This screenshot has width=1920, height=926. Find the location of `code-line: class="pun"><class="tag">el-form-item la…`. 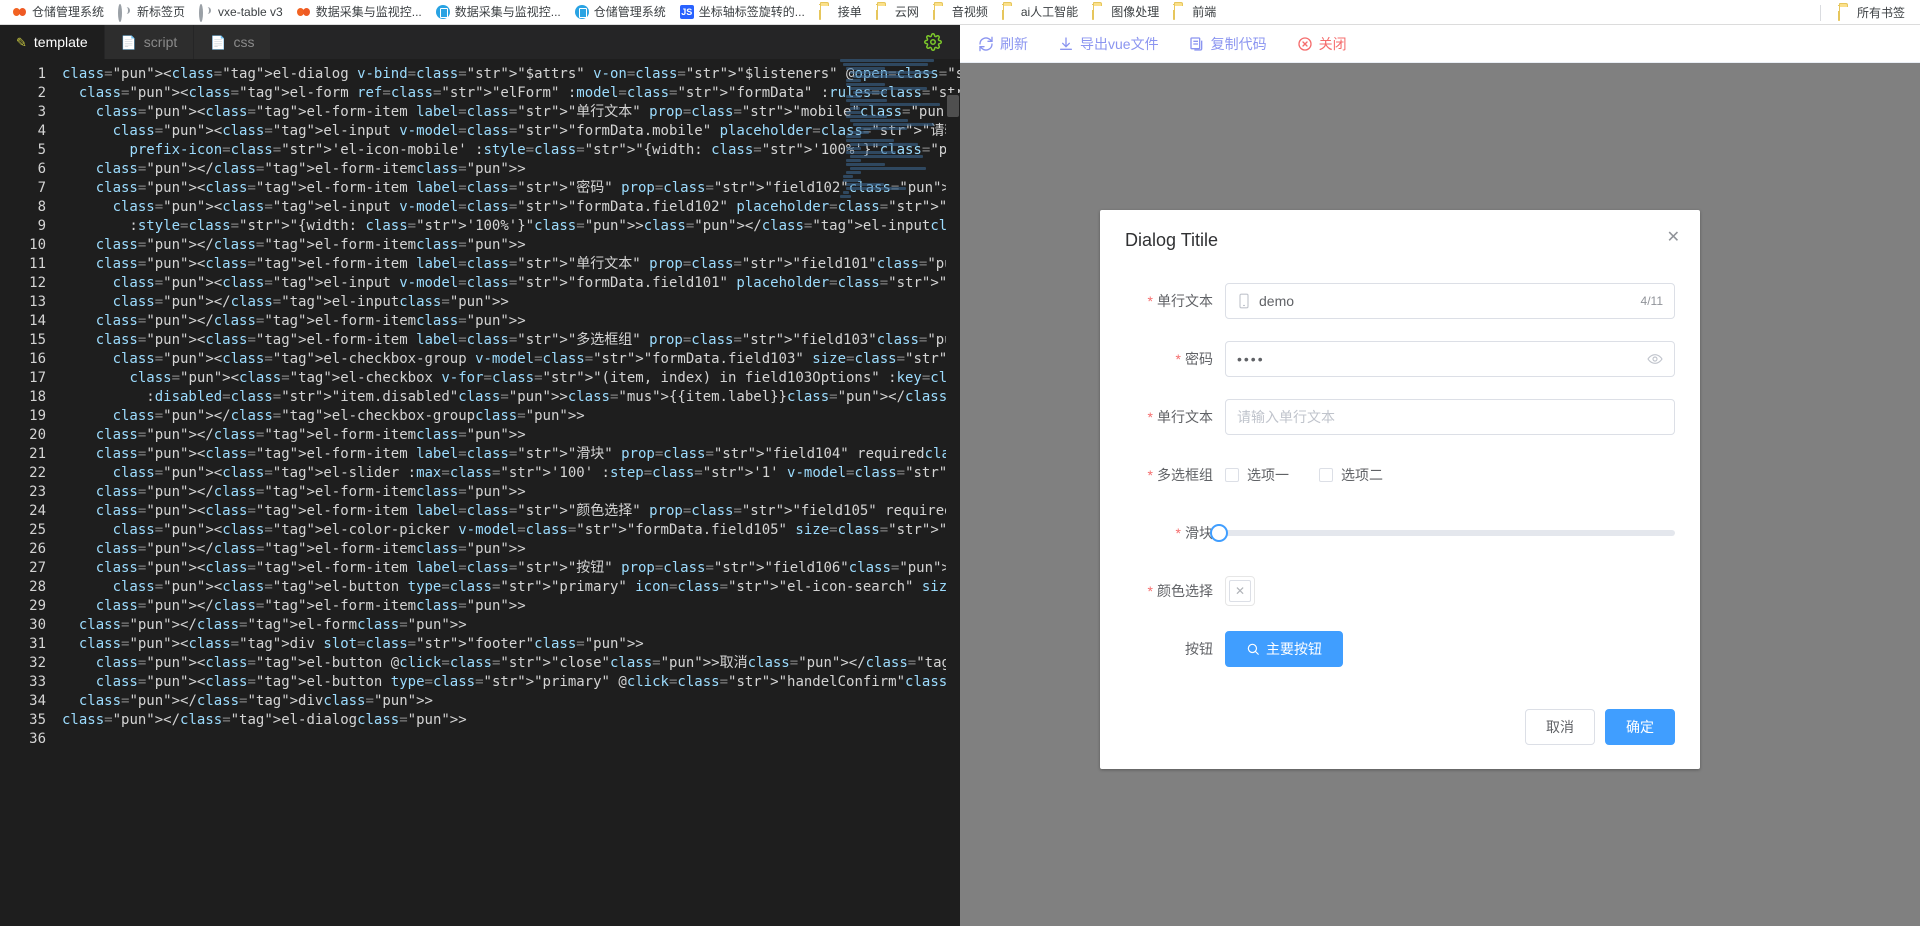

code-line: class="pun"><class="tag">el-form-item la… is located at coordinates (527, 340).